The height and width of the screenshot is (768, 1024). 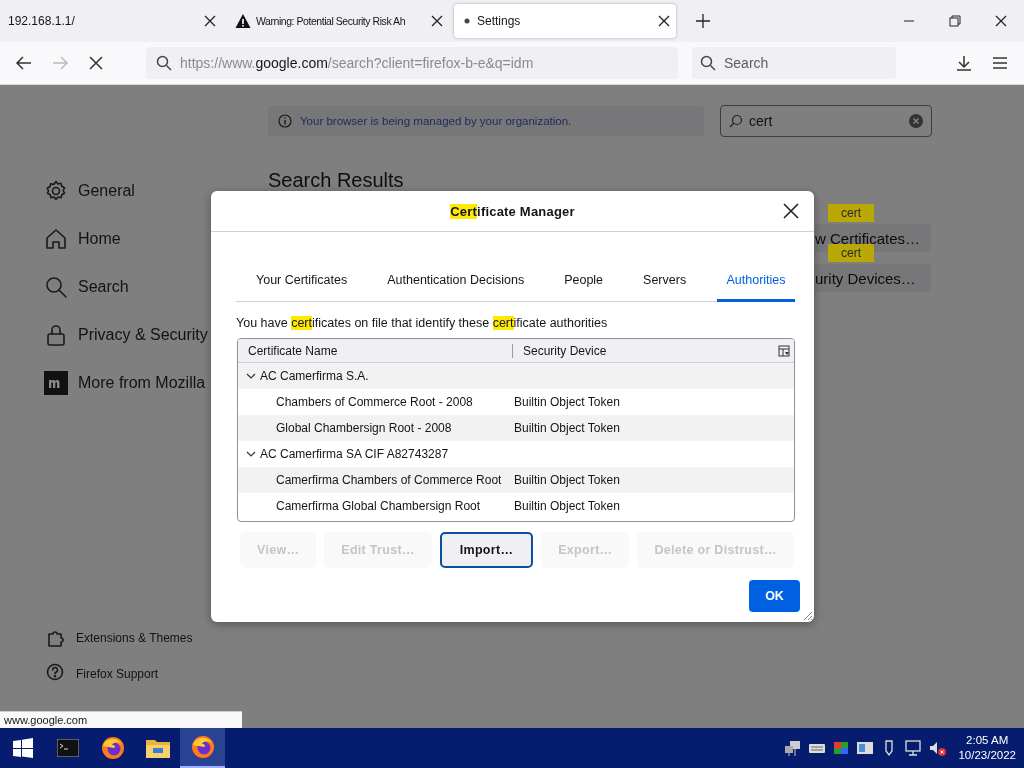 I want to click on table-cell-text: Camerfirma Global Chambersign Root, so click(x=378, y=506).